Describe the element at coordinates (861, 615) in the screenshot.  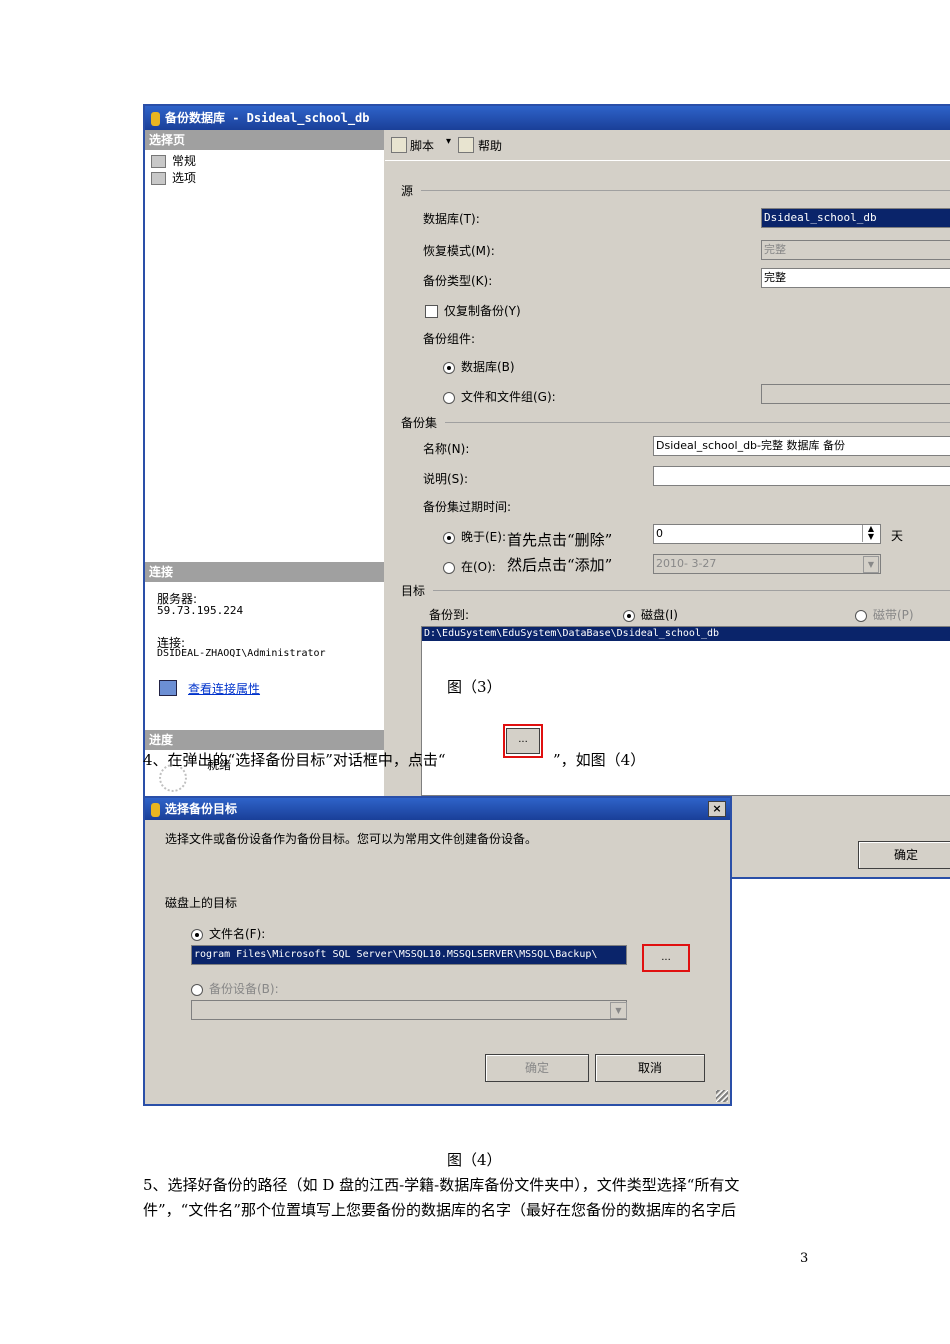
I see `tape-radio` at that location.